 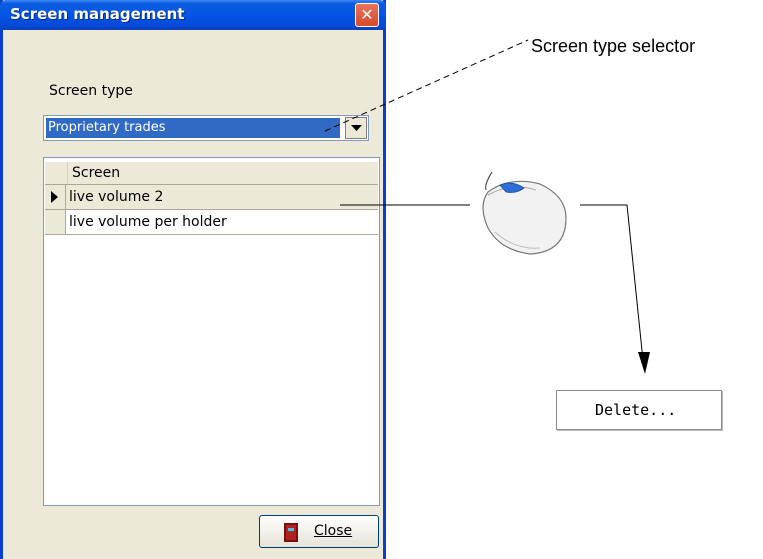 What do you see at coordinates (612, 287) in the screenshot?
I see `context-arrow-line` at bounding box center [612, 287].